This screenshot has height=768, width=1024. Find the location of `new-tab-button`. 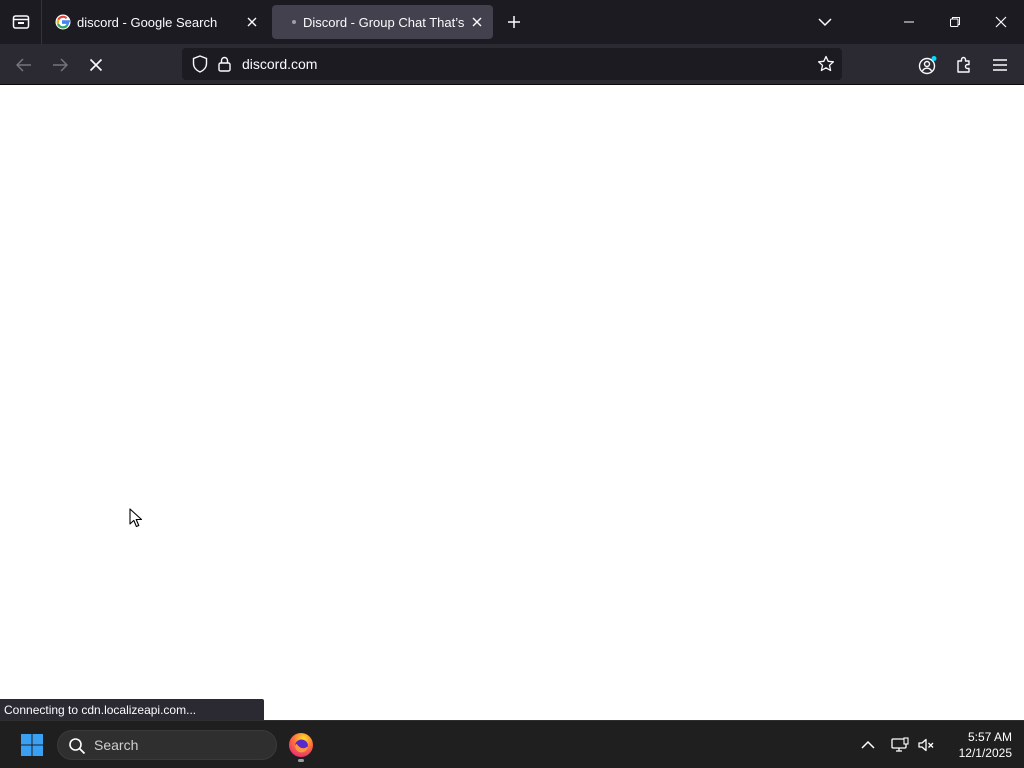

new-tab-button is located at coordinates (514, 22).